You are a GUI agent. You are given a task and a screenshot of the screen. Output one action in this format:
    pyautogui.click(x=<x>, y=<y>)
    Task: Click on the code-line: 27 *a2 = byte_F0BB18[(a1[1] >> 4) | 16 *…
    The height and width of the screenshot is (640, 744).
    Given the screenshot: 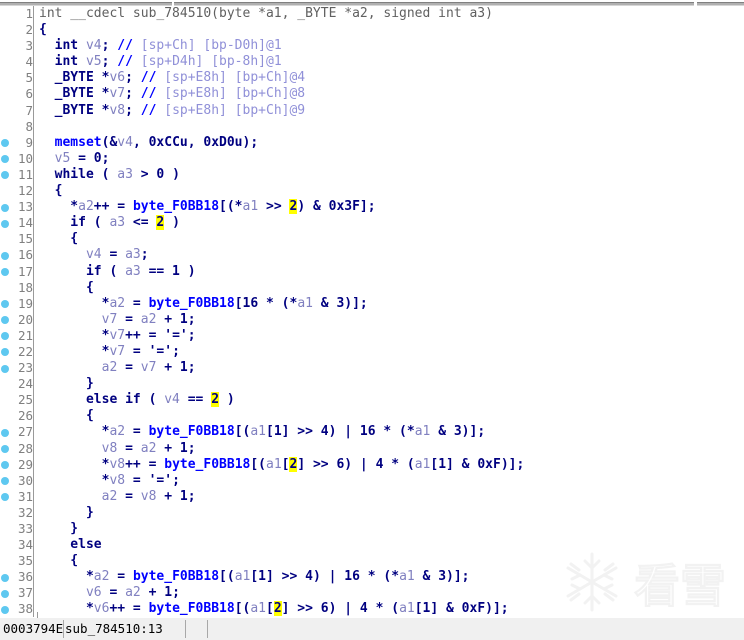 What is the action you would take?
    pyautogui.click(x=262, y=432)
    